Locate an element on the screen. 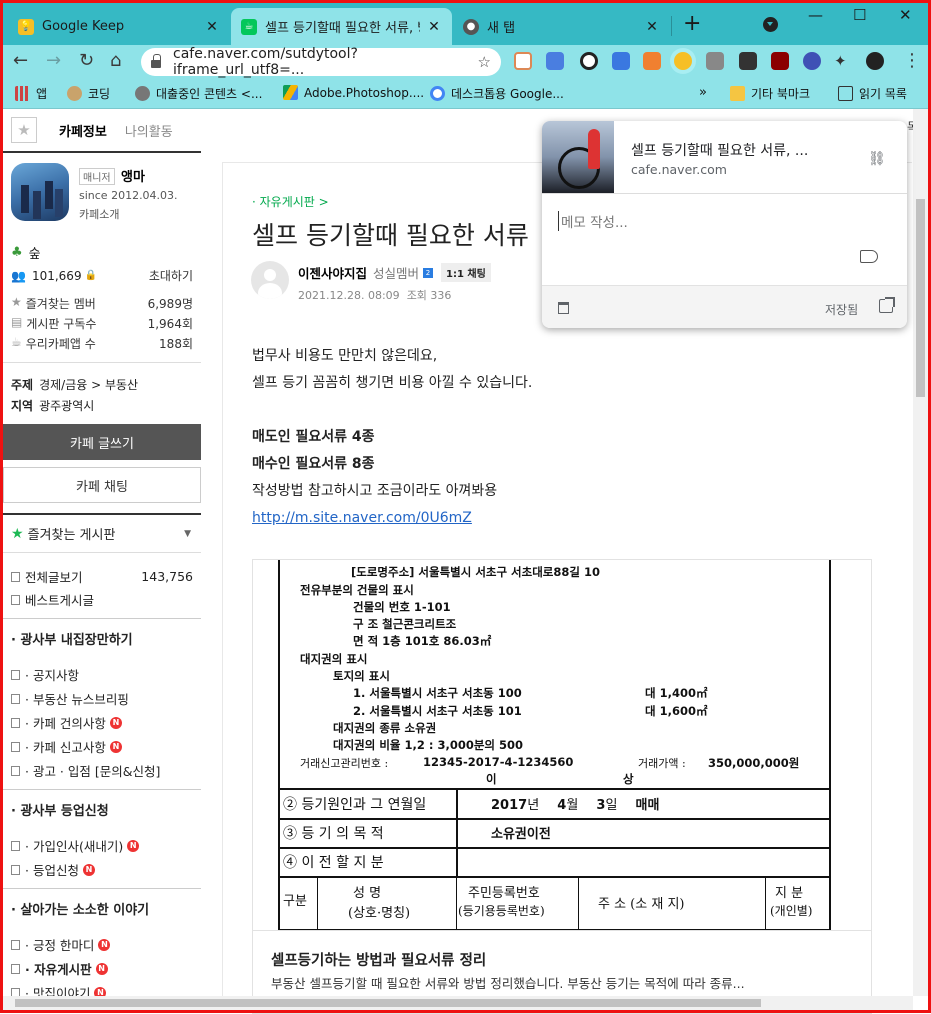 This screenshot has width=931, height=1014. board-label: · 가입인사(새내기) is located at coordinates (74, 846).